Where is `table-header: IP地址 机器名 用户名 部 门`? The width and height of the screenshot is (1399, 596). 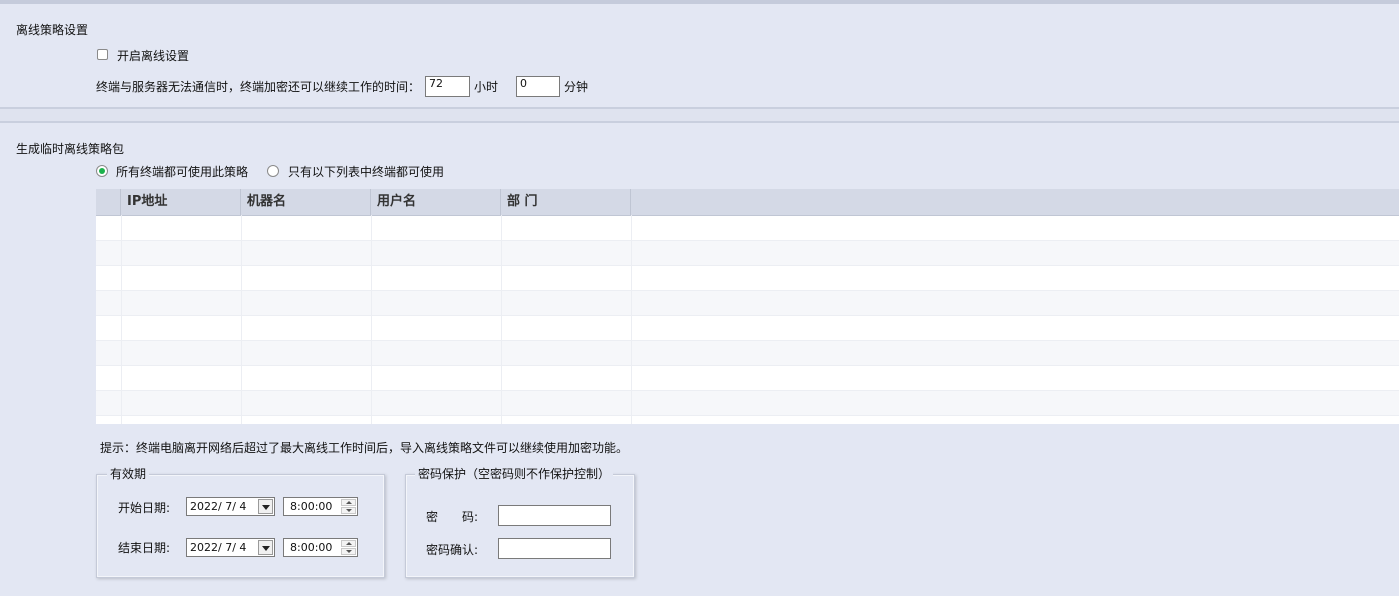
table-header: IP地址 机器名 用户名 部 门 is located at coordinates (747, 202).